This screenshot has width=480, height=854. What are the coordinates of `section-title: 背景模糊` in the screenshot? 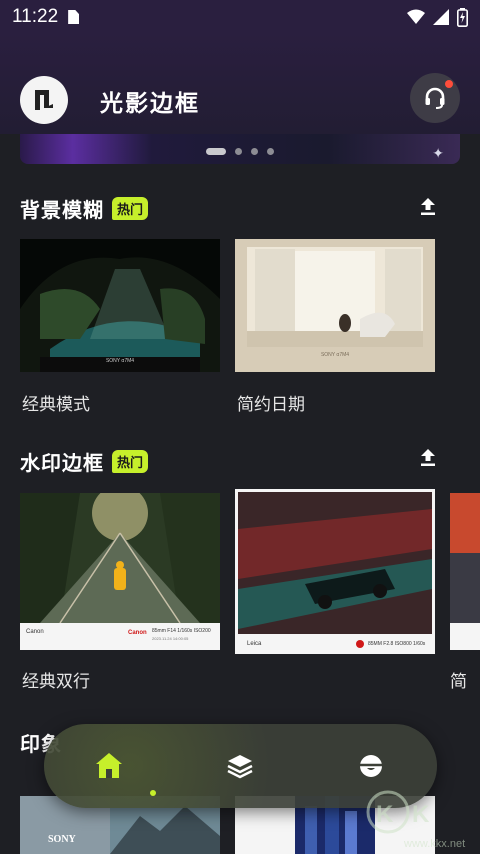 It's located at (62, 210).